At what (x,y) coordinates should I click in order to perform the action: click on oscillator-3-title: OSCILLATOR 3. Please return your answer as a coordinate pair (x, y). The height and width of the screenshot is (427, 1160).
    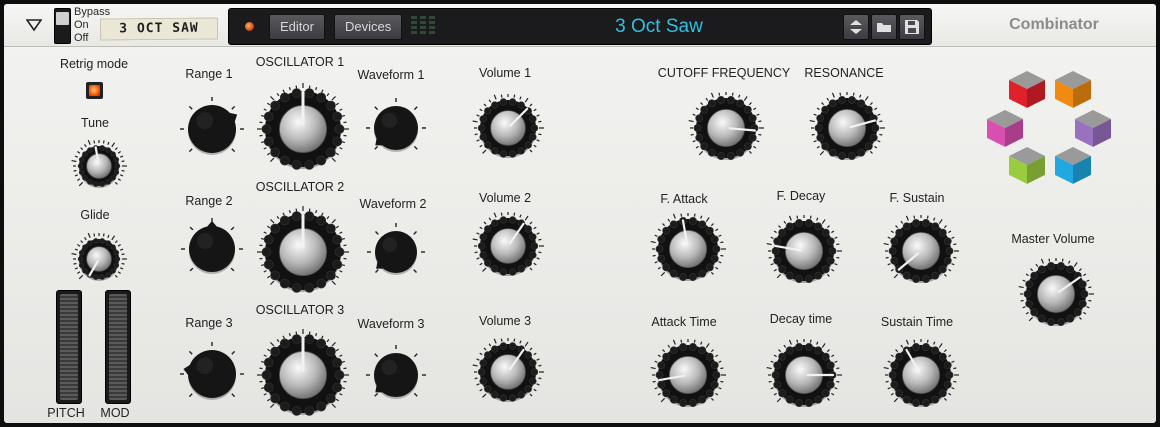
    Looking at the image, I should click on (300, 310).